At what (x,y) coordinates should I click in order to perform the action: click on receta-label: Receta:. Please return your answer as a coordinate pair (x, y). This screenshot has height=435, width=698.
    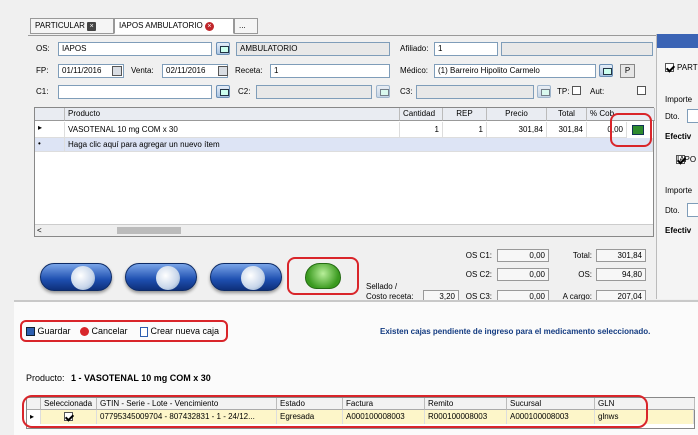
    Looking at the image, I should click on (249, 70).